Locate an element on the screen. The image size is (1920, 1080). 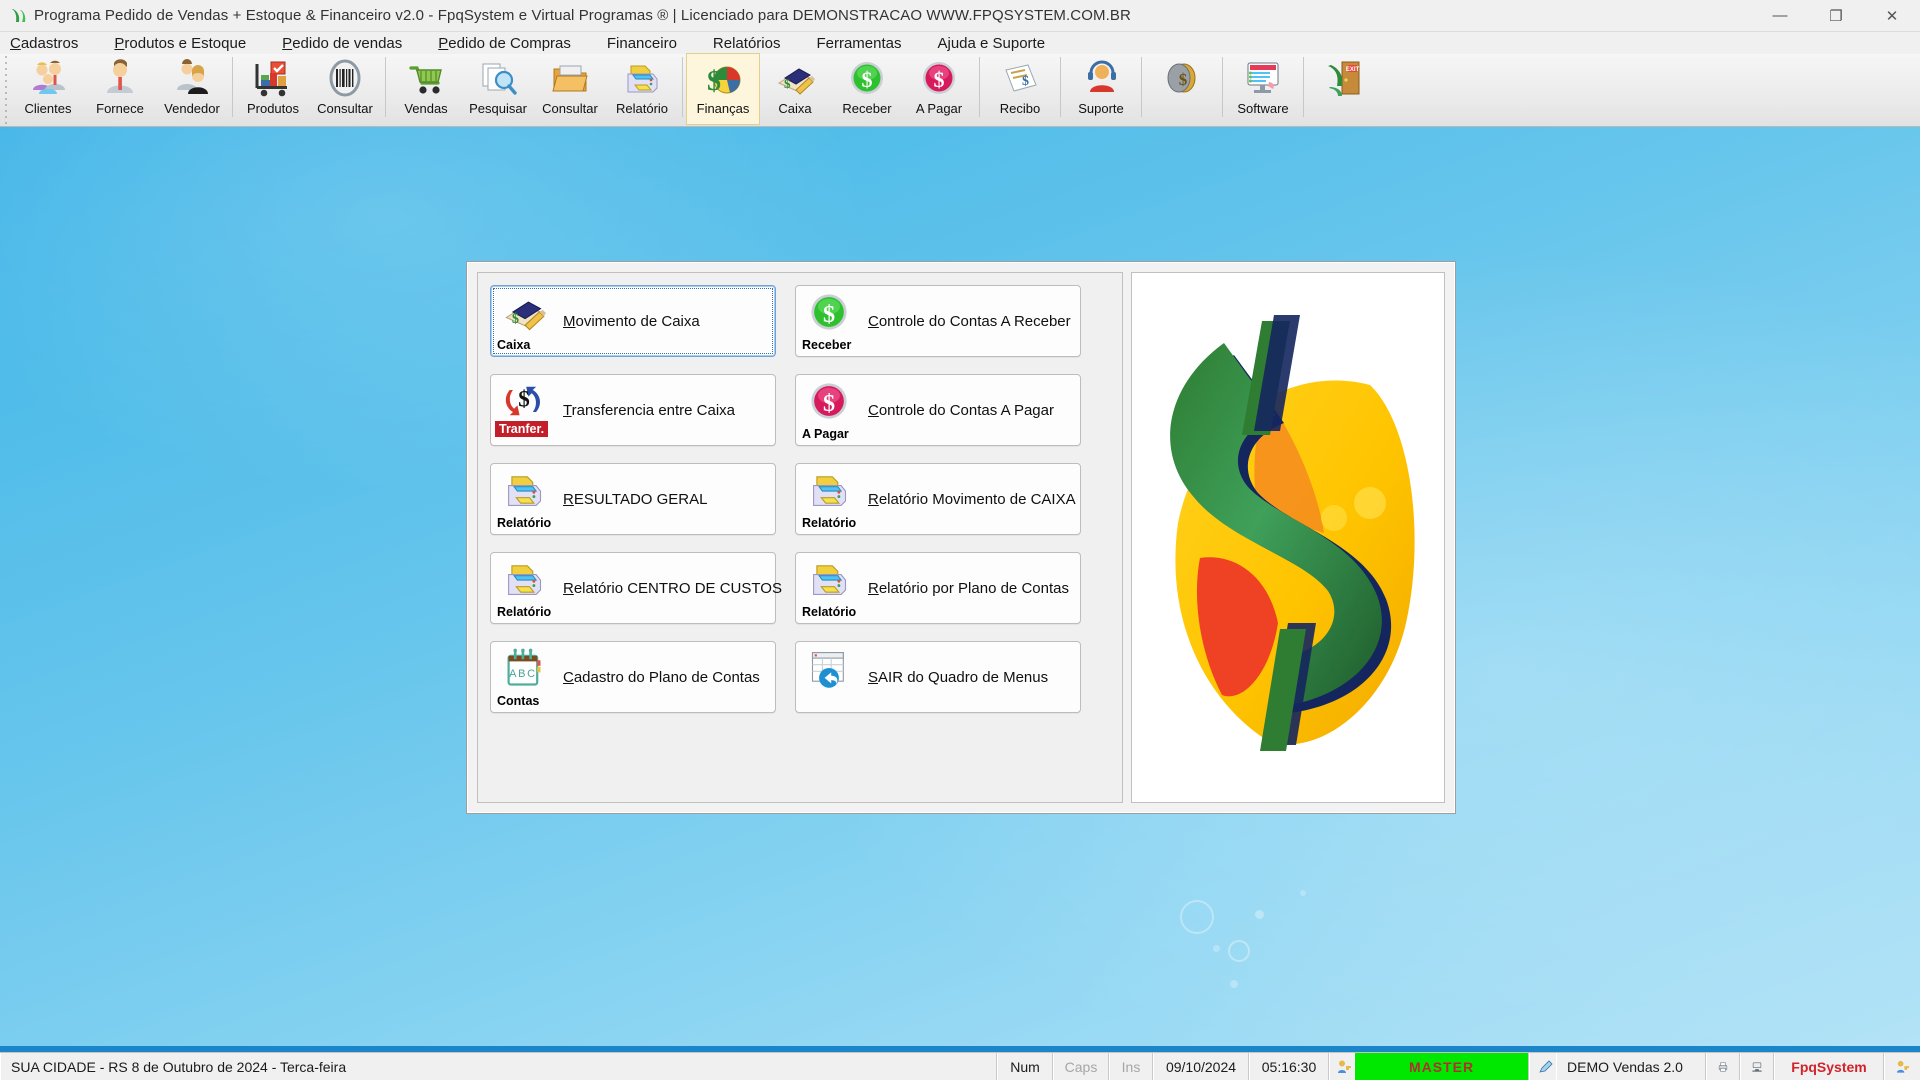
dollar-green-icon: $ is located at coordinates (867, 78).